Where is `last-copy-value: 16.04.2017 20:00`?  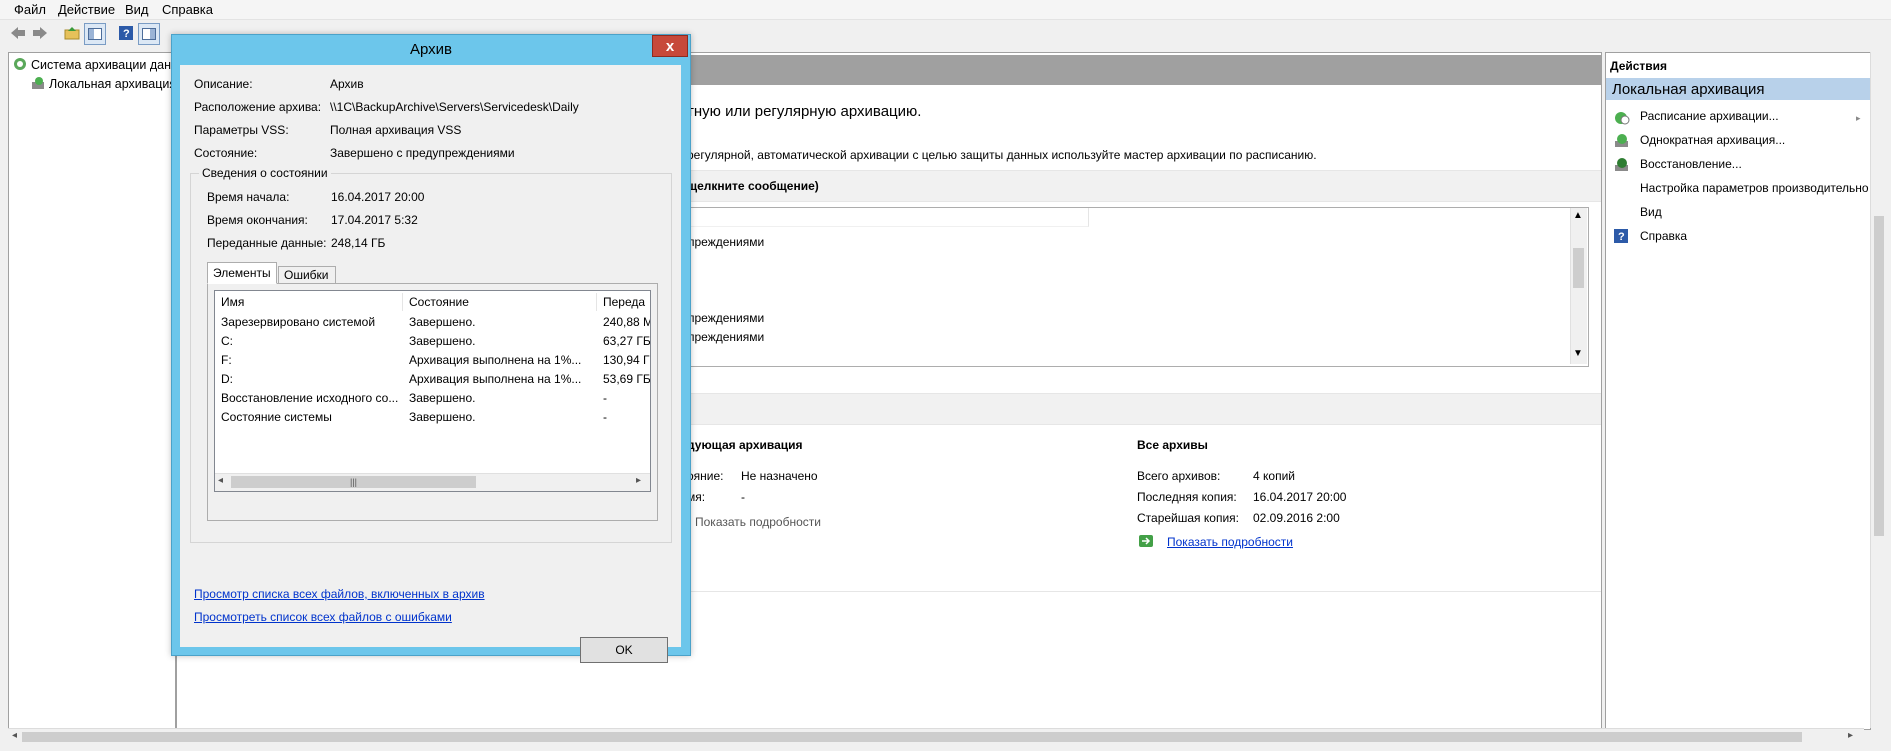 last-copy-value: 16.04.2017 20:00 is located at coordinates (1300, 497).